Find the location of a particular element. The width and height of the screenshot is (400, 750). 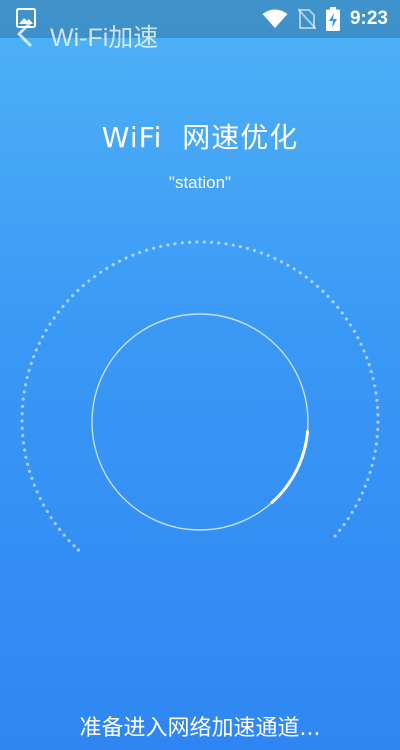

app-bar-title: Wi-Fi加速 is located at coordinates (104, 38).